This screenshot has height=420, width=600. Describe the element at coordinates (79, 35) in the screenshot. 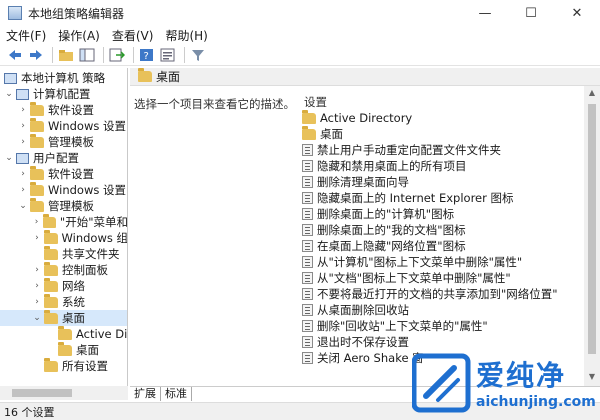

I see `menu-action: 操作(A)` at that location.